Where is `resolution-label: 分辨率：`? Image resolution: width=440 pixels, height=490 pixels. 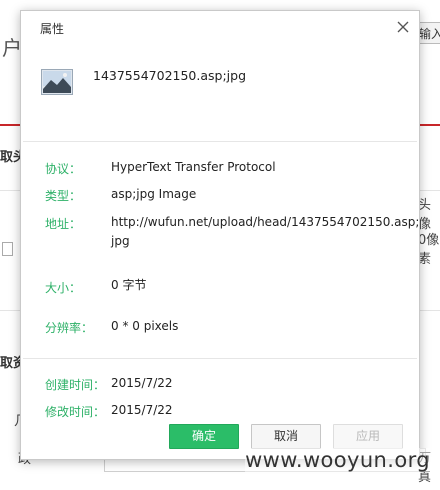
resolution-label: 分辨率： is located at coordinates (69, 328).